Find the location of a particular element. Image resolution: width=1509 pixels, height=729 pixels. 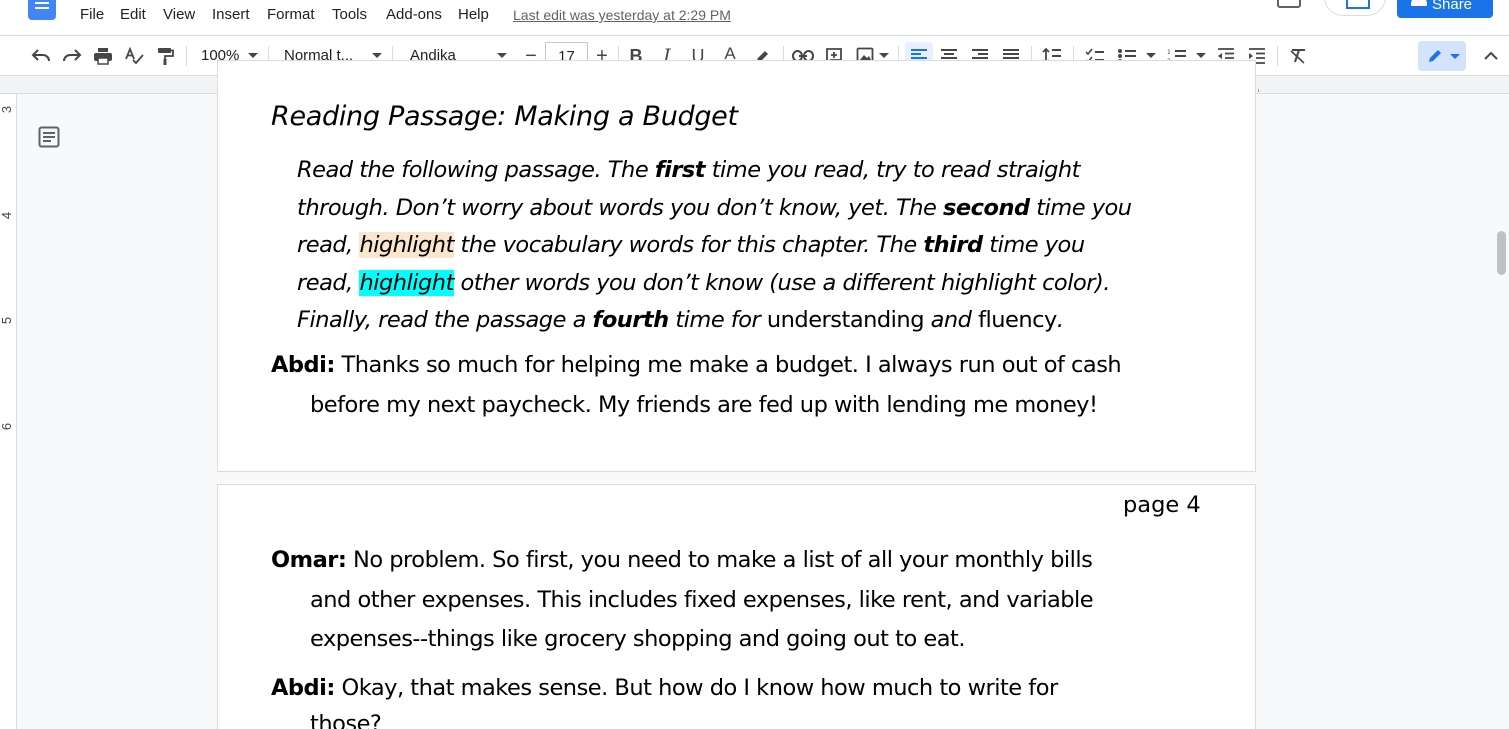

share-button: Share is located at coordinates (1445, 9).